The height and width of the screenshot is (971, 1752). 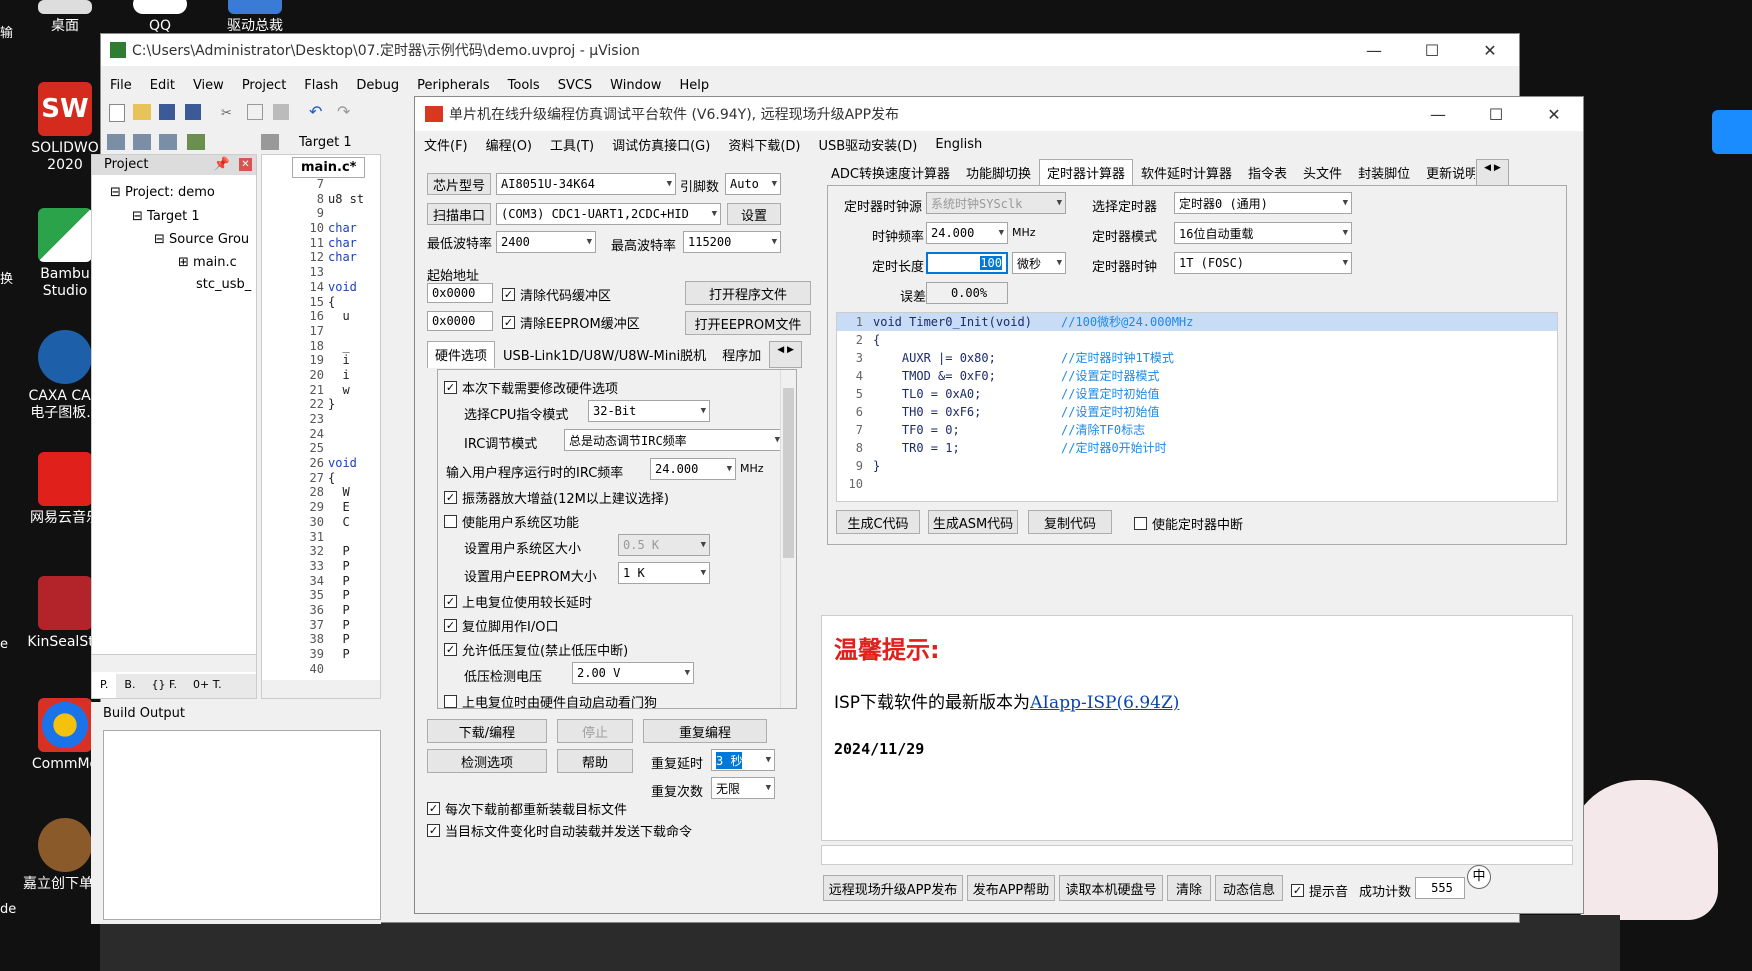 I want to click on timer-clock-select: 1T (FOSC) ▼, so click(x=1263, y=263).